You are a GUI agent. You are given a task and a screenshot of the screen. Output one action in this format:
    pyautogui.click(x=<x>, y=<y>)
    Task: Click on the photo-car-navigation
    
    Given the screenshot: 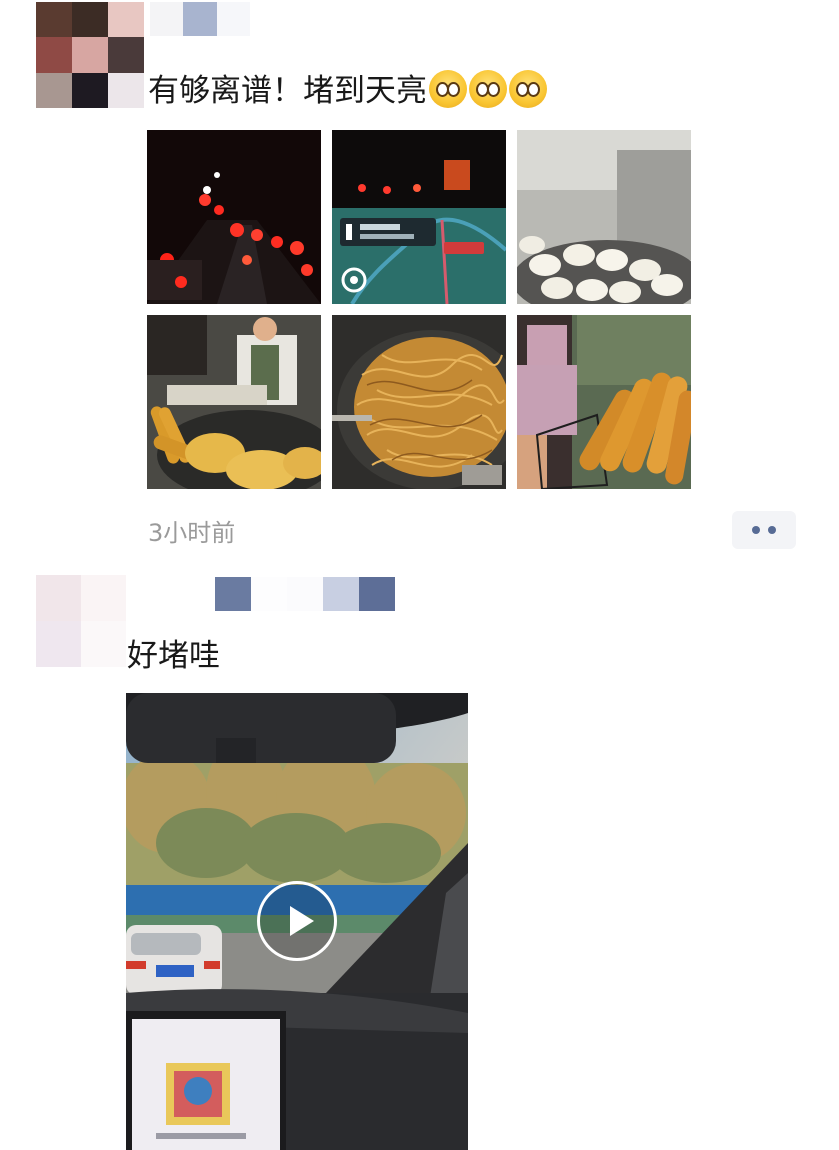 What is the action you would take?
    pyautogui.click(x=419, y=217)
    